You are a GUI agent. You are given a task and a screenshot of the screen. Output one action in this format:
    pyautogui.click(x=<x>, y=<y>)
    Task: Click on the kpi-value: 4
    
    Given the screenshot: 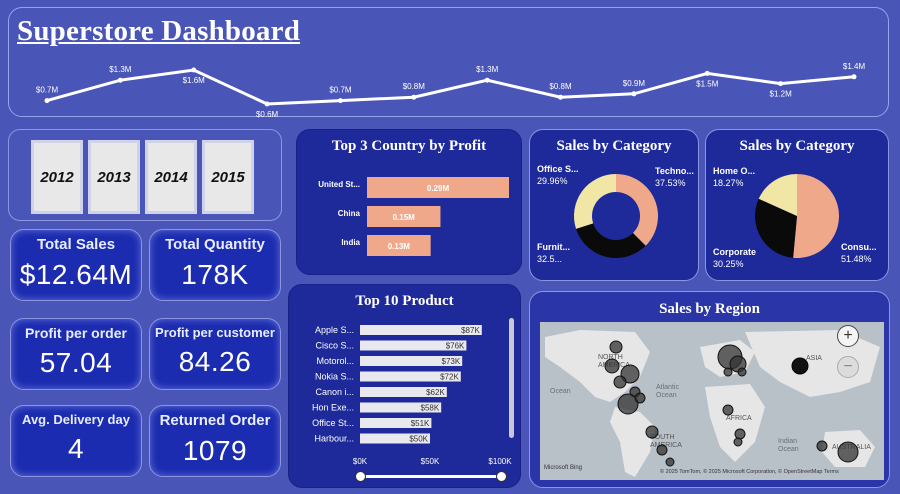 What is the action you would take?
    pyautogui.click(x=76, y=448)
    